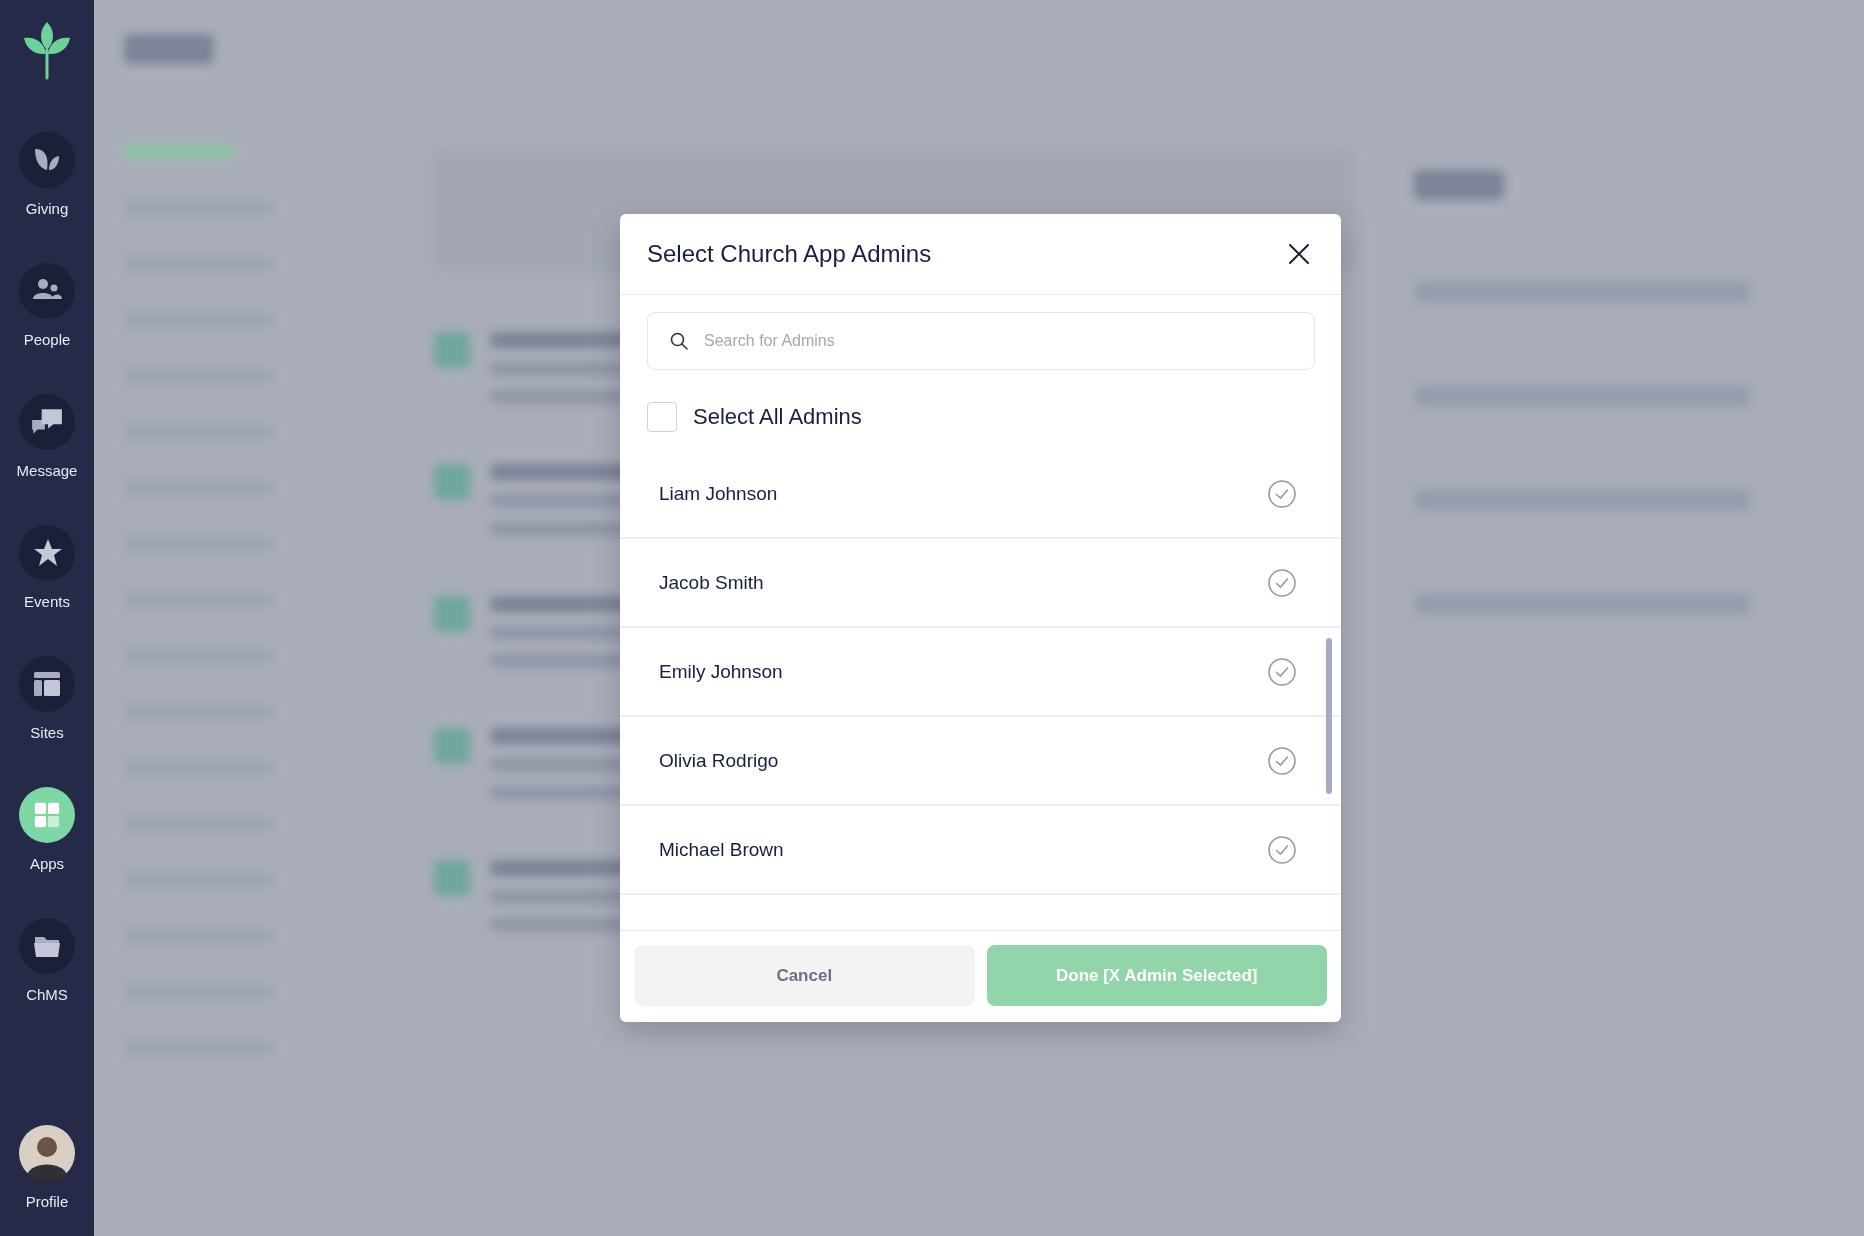 The width and height of the screenshot is (1864, 1236). What do you see at coordinates (47, 1153) in the screenshot?
I see `avatar-icon` at bounding box center [47, 1153].